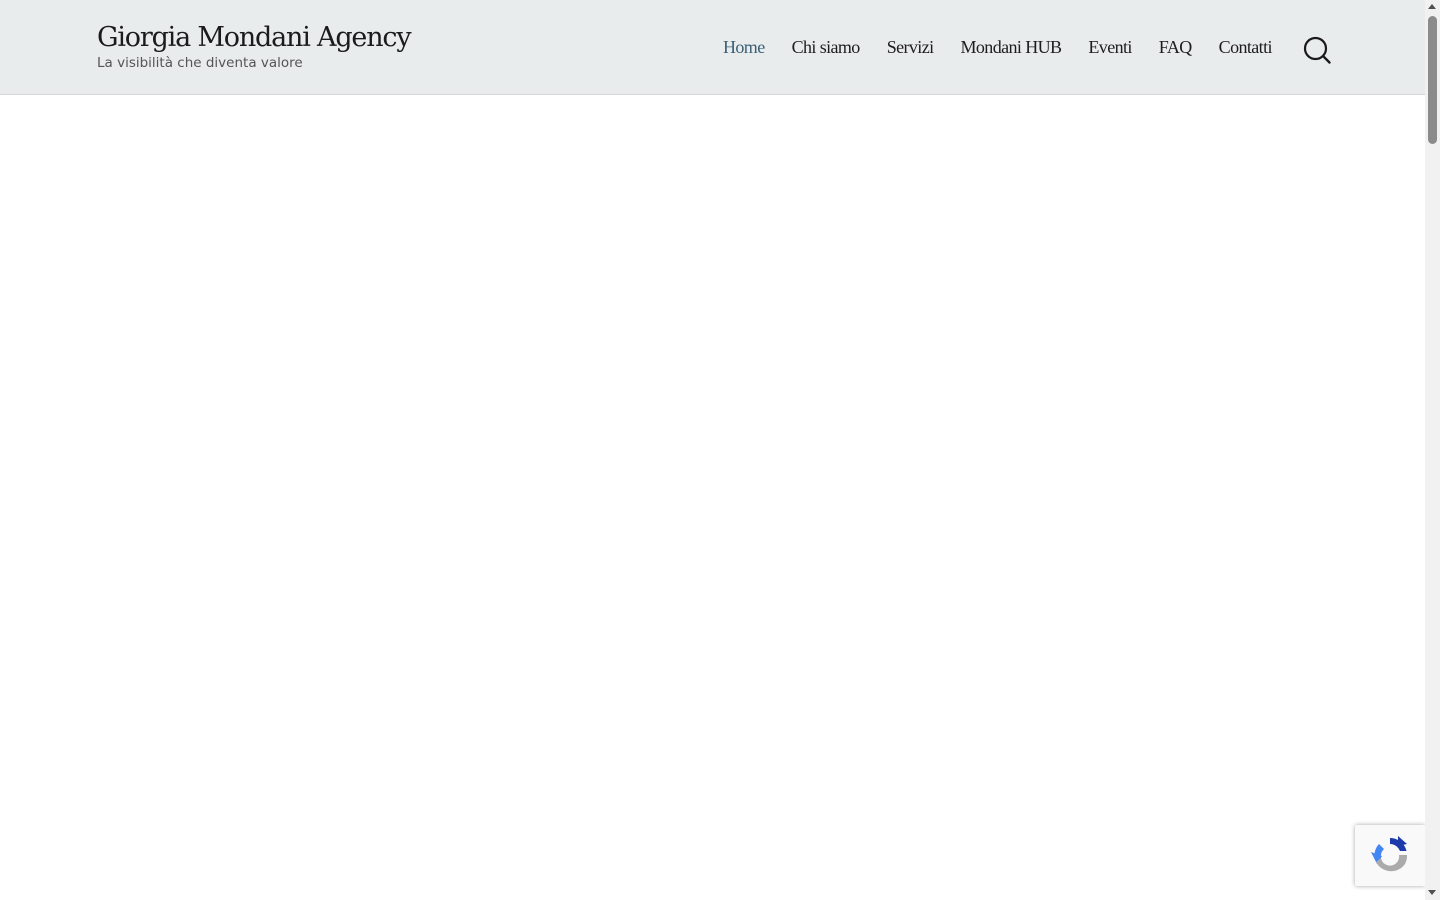 This screenshot has height=900, width=1440. Describe the element at coordinates (1175, 47) in the screenshot. I see `nav-item-faq: FAQ` at that location.